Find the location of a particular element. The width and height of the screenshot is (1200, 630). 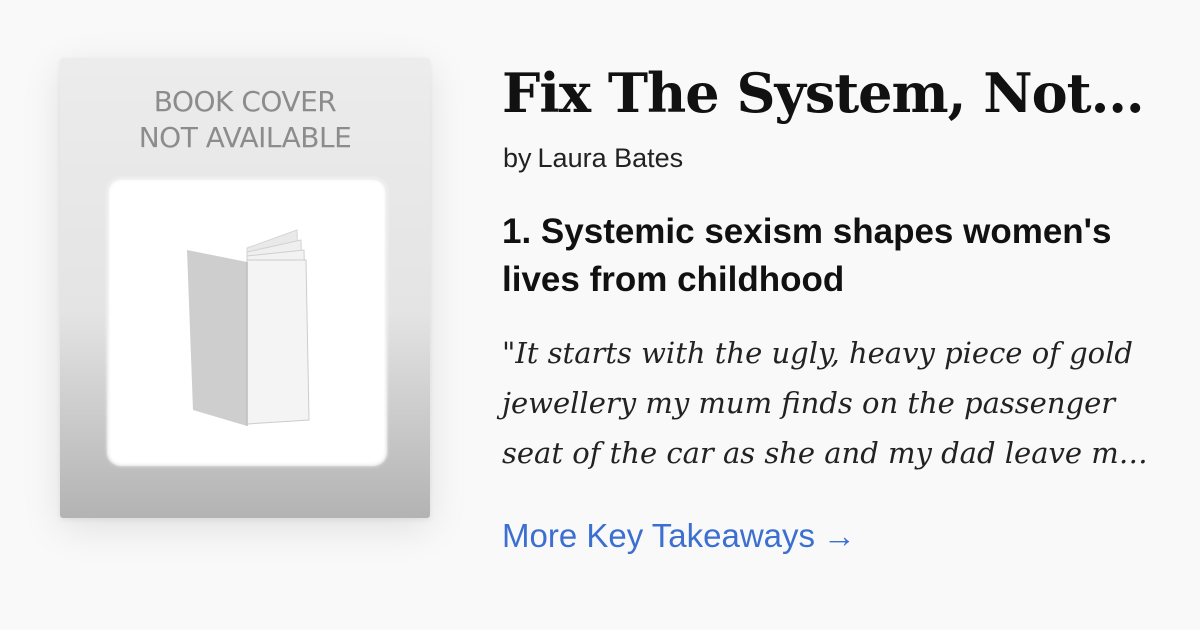

more-link-label: More Key Takeaways is located at coordinates (659, 535).